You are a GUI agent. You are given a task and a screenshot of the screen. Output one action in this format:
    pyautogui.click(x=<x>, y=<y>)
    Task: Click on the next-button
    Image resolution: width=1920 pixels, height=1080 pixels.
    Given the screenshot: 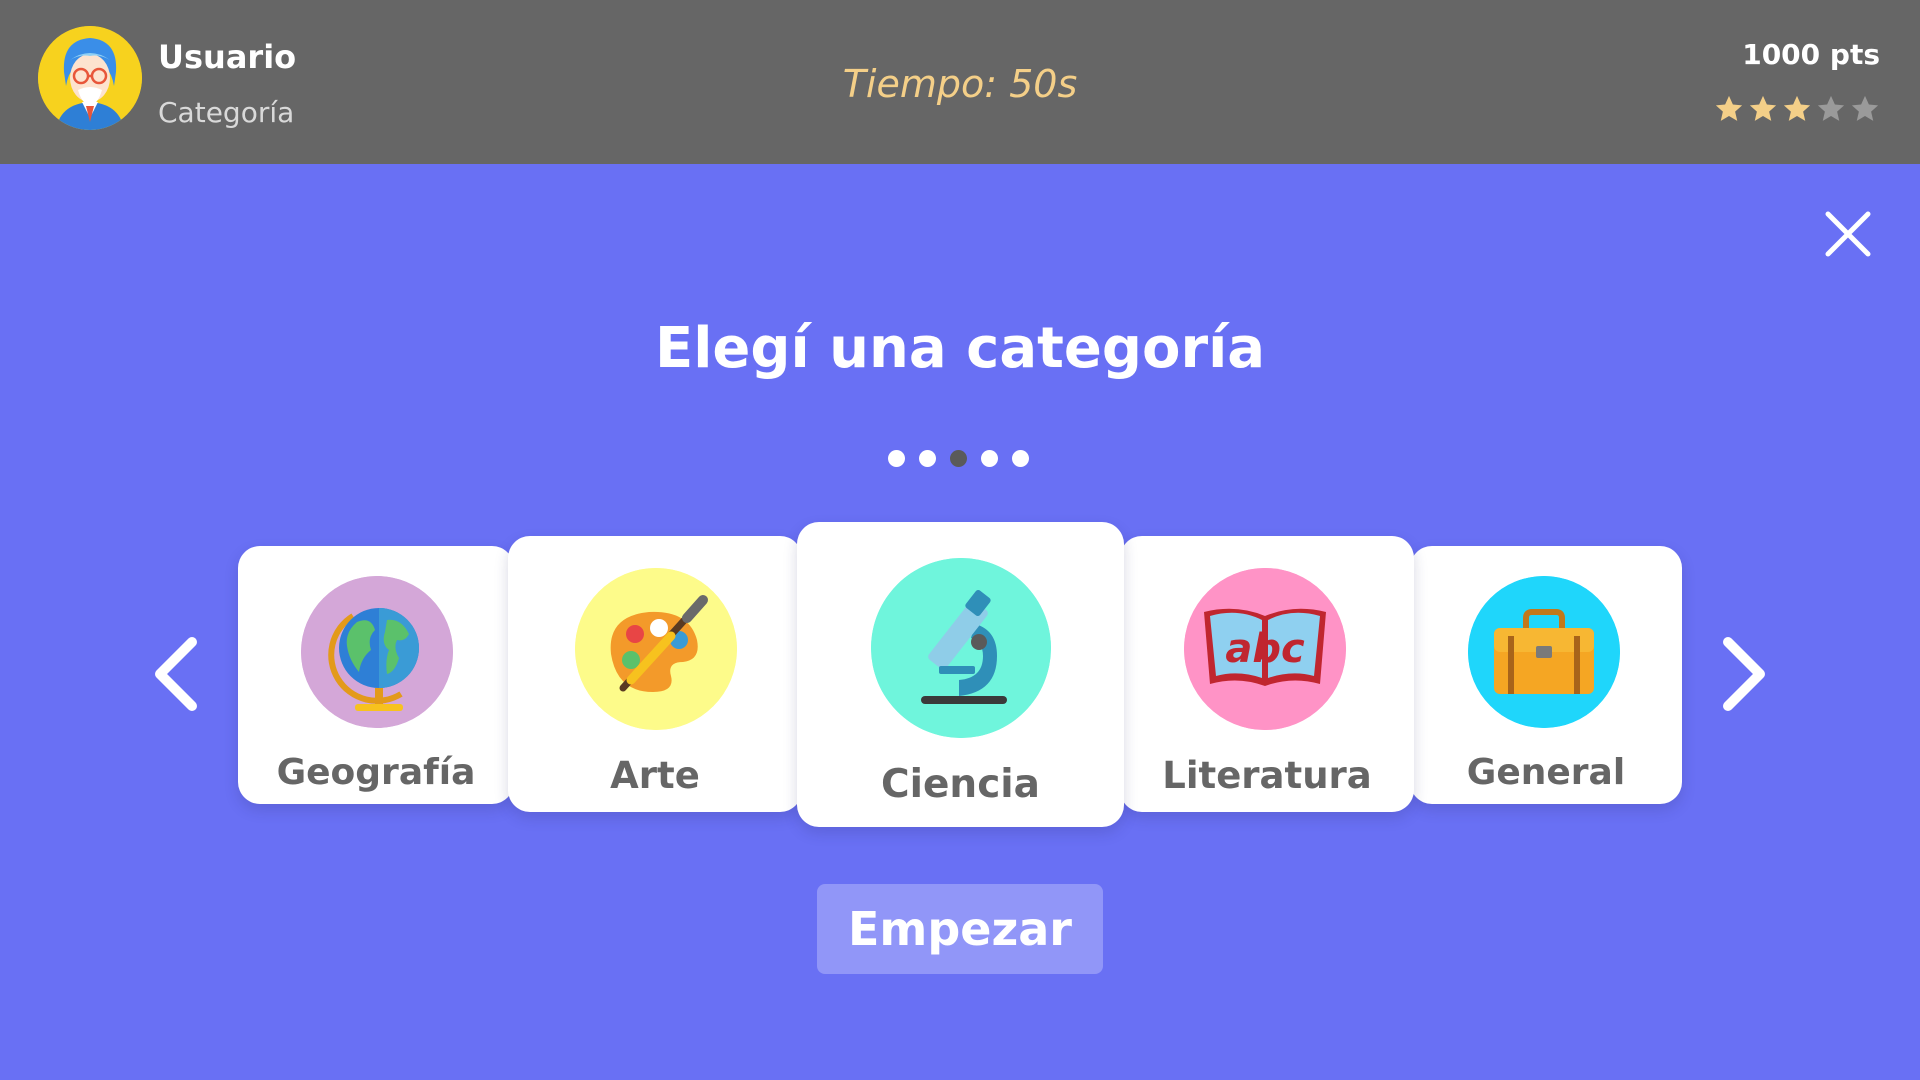 What is the action you would take?
    pyautogui.click(x=1744, y=674)
    